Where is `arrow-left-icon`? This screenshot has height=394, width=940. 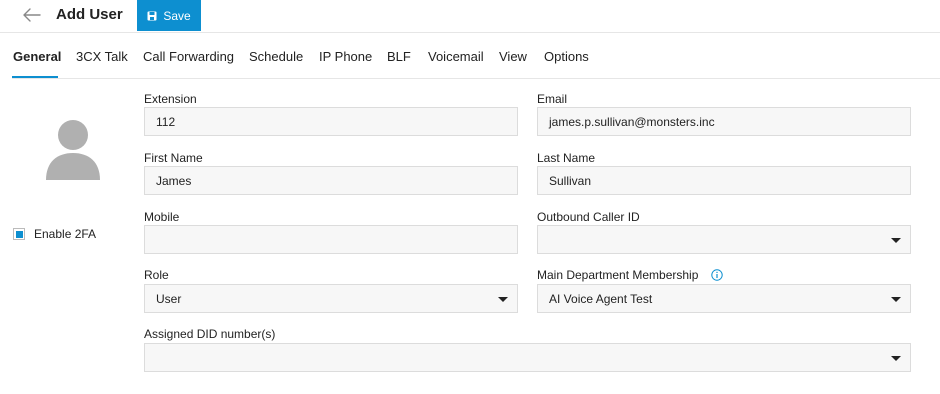 arrow-left-icon is located at coordinates (32, 15).